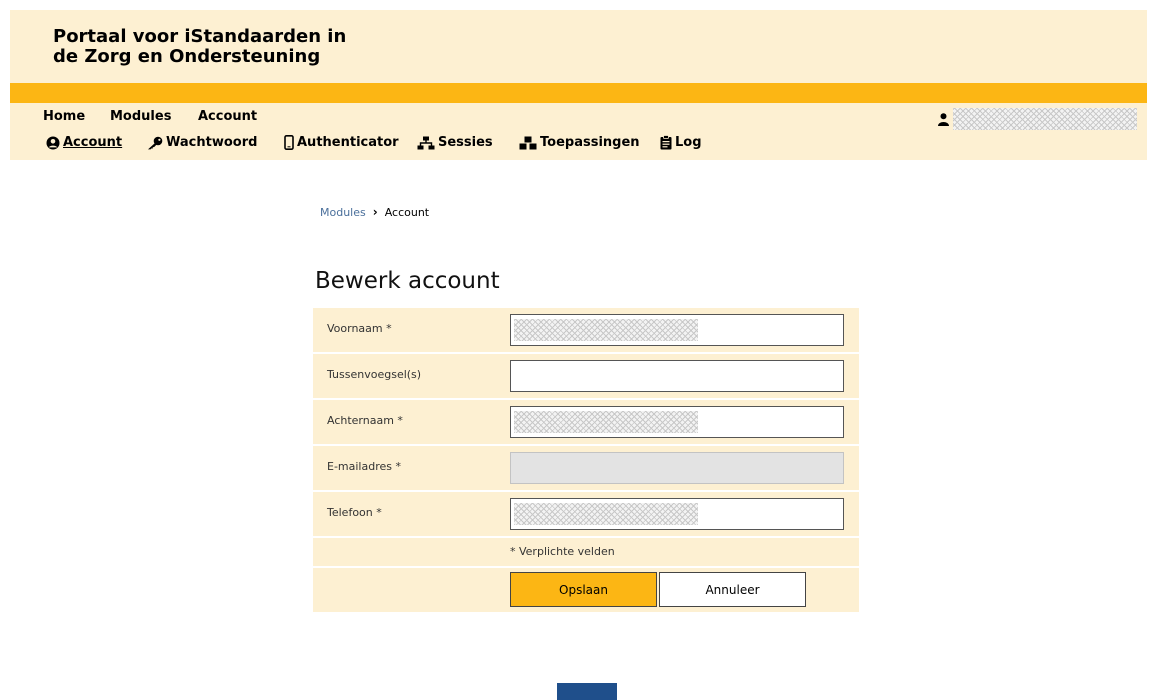  I want to click on key-icon, so click(155, 142).